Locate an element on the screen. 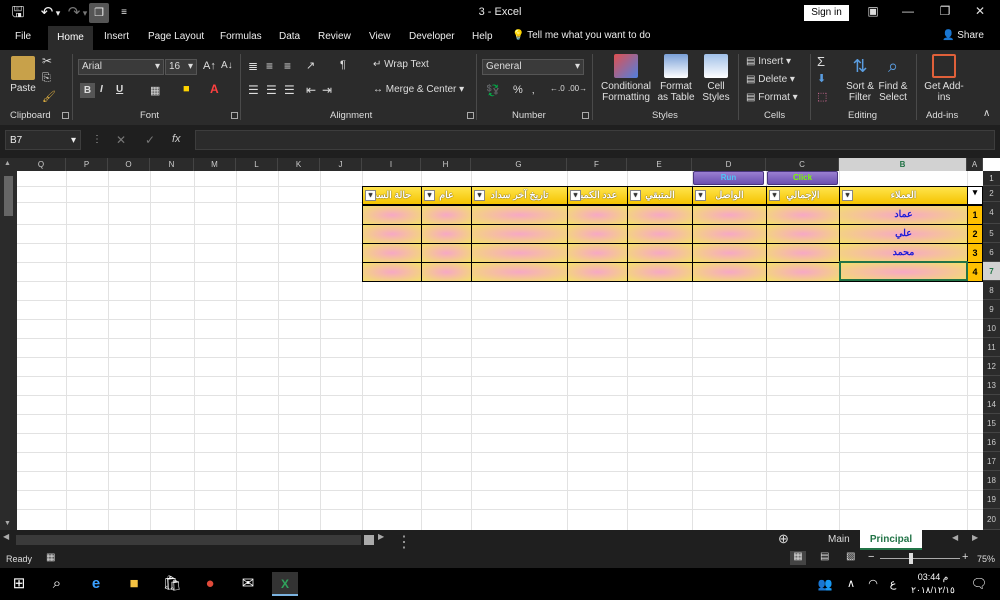 The height and width of the screenshot is (600, 1000). column-header: E is located at coordinates (659, 164).